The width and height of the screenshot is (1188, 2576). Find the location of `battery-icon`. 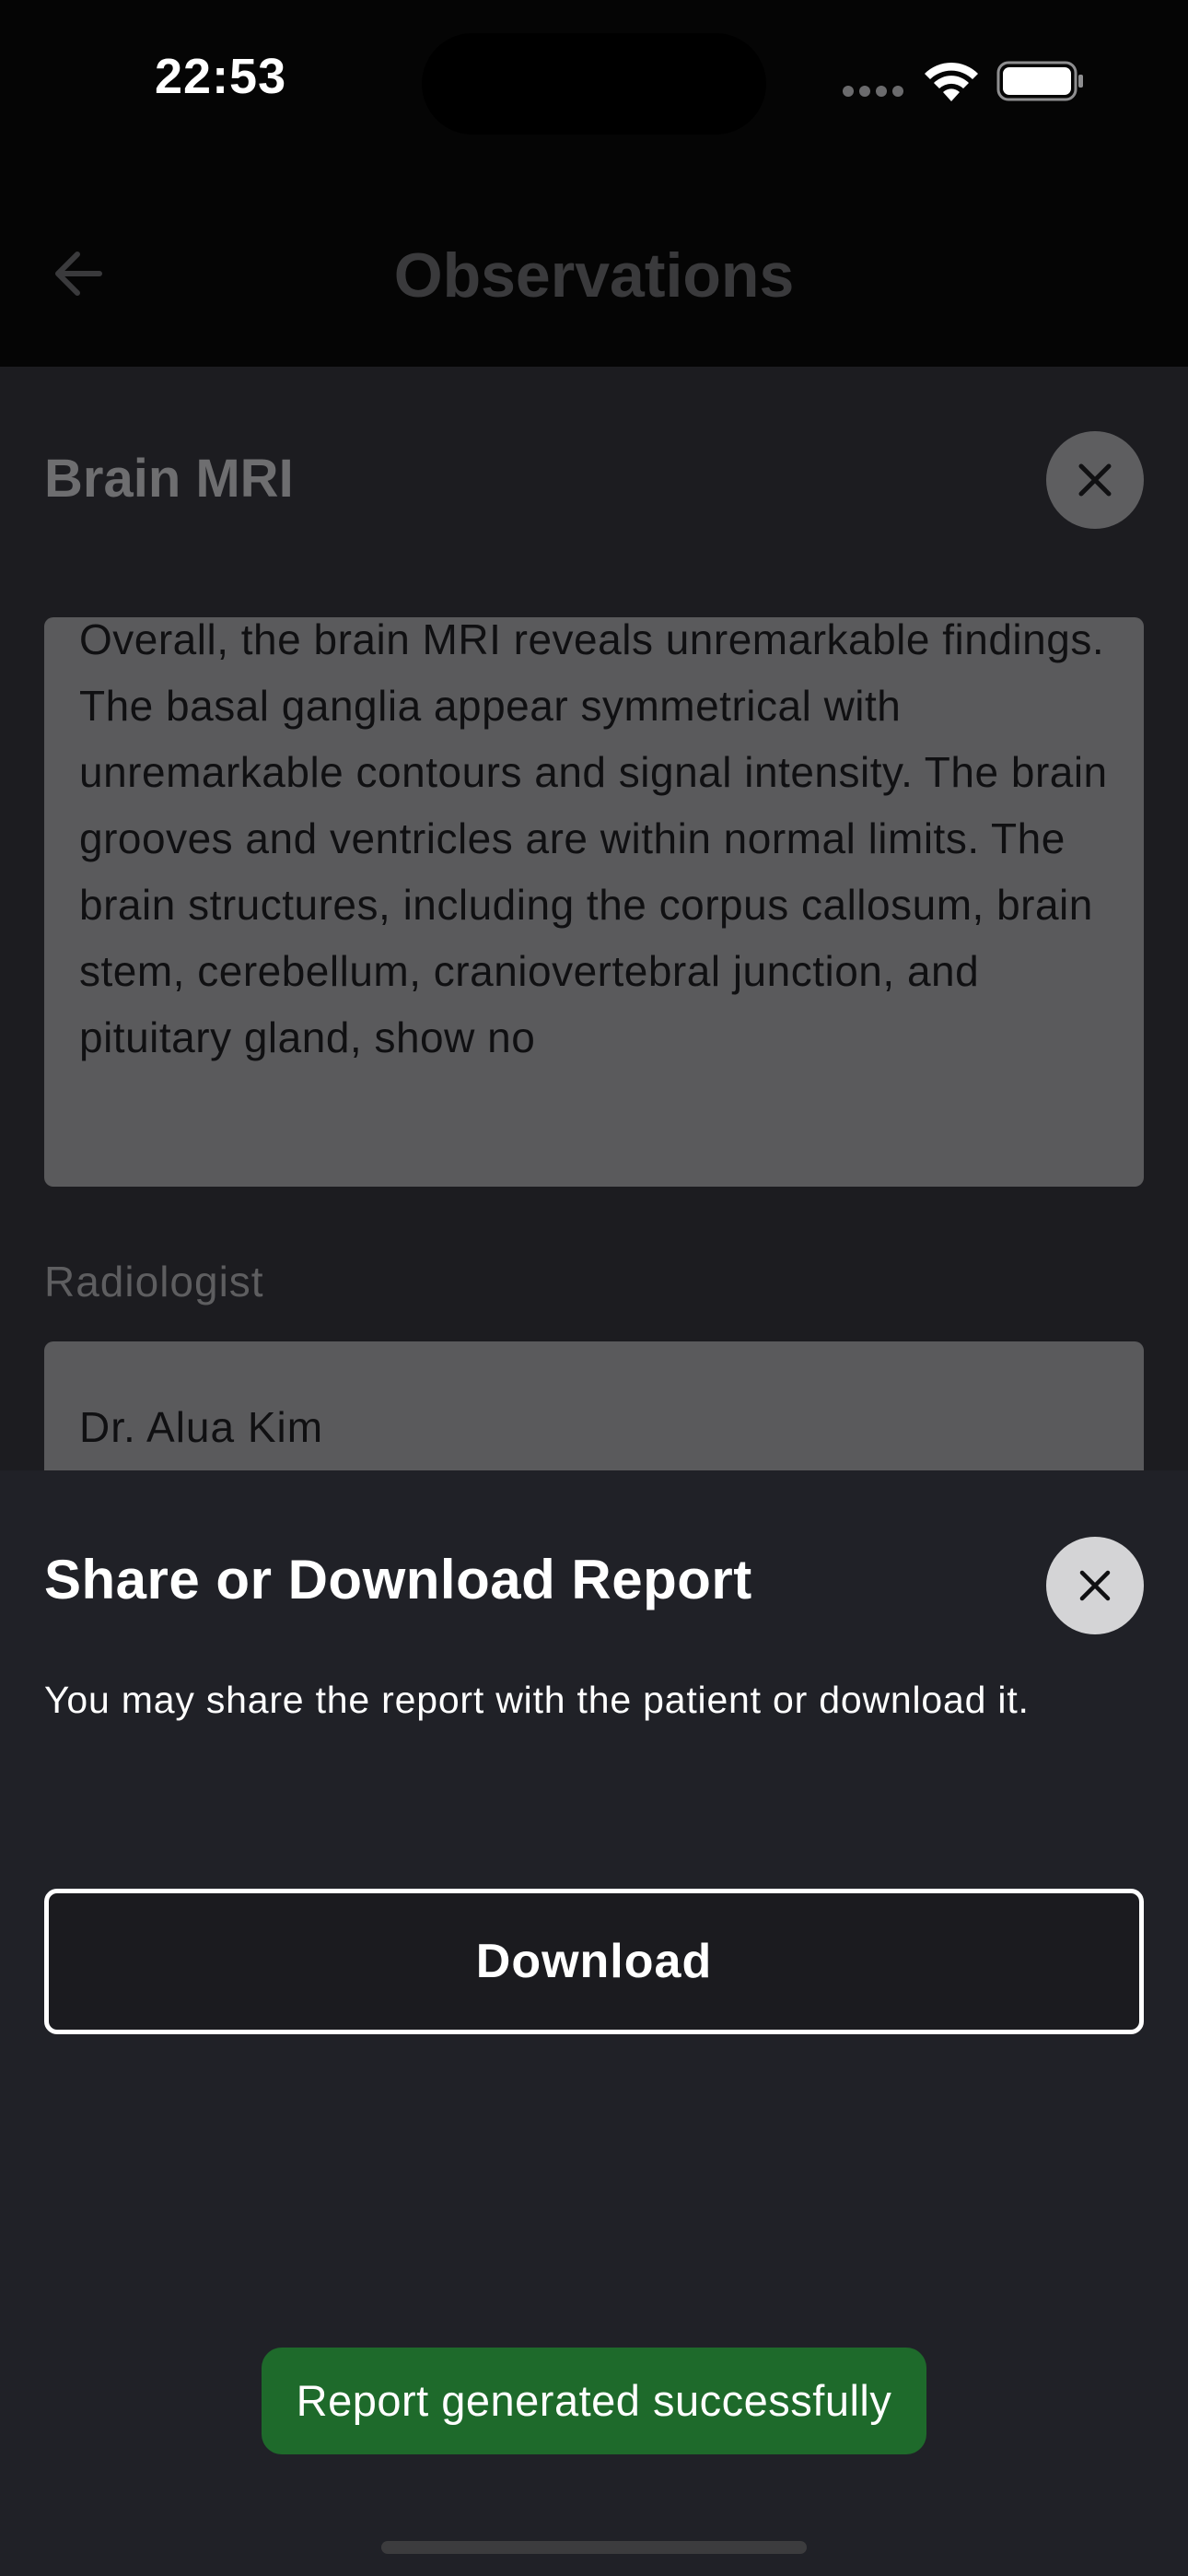

battery-icon is located at coordinates (1039, 81).